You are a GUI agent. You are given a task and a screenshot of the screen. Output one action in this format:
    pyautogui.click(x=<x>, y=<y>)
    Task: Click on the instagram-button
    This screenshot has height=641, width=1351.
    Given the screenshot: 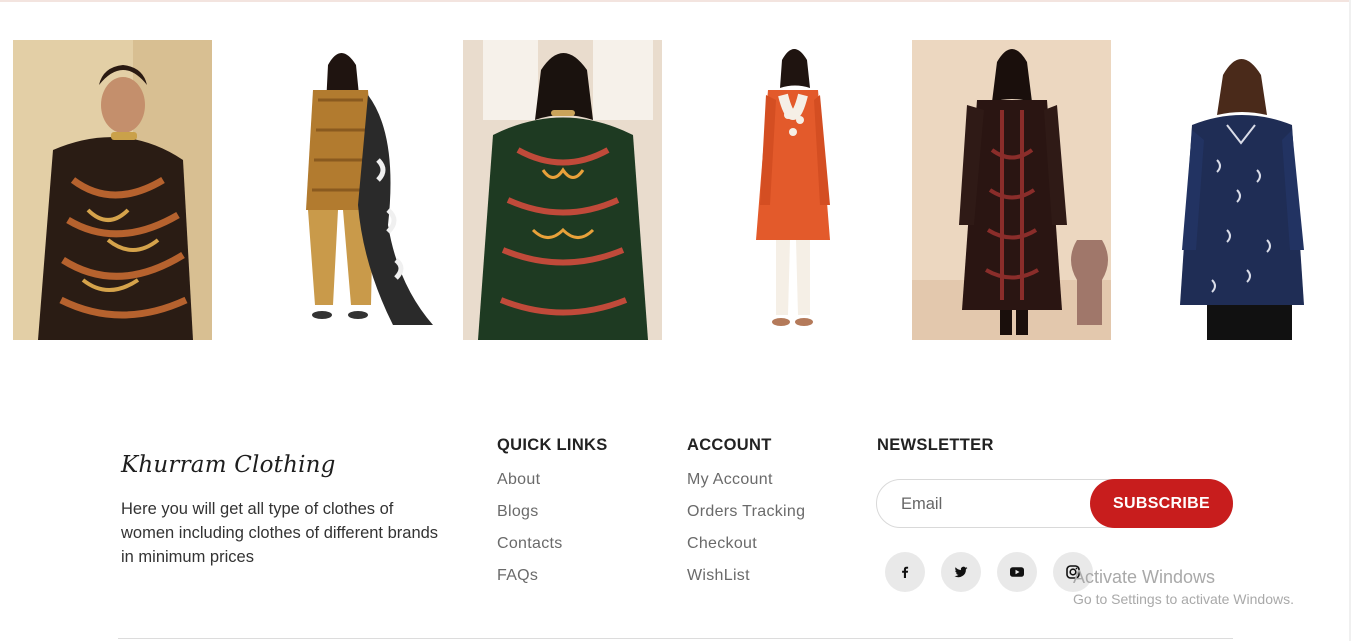 What is the action you would take?
    pyautogui.click(x=1073, y=572)
    